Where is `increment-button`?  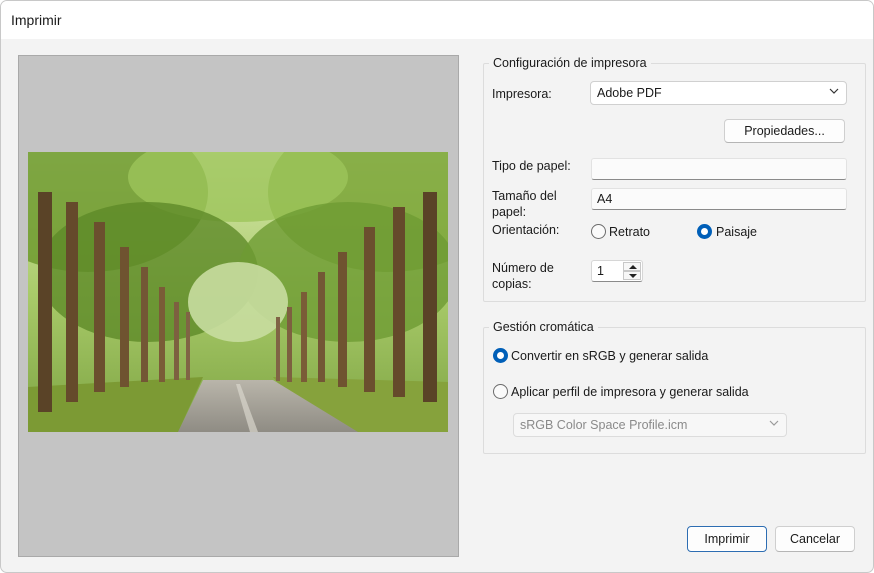
increment-button is located at coordinates (632, 266).